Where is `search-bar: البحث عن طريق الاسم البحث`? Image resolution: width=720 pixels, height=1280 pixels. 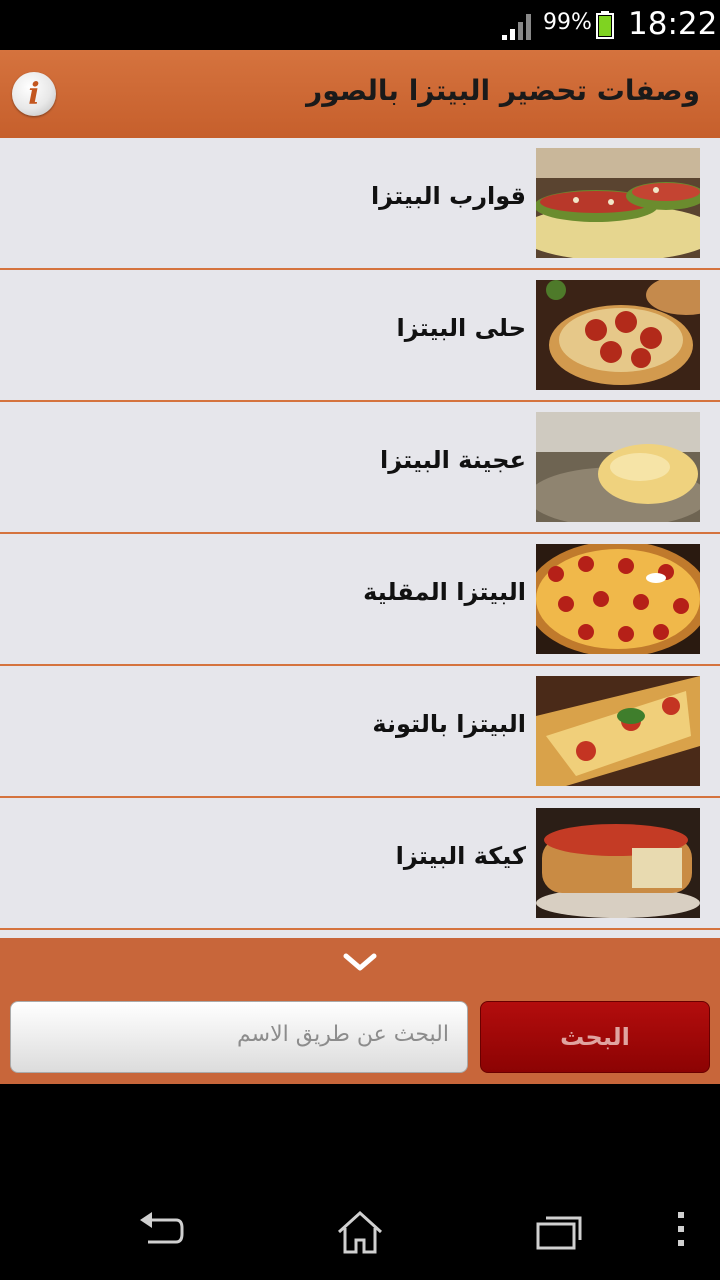
search-bar: البحث عن طريق الاسم البحث is located at coordinates (360, 1011).